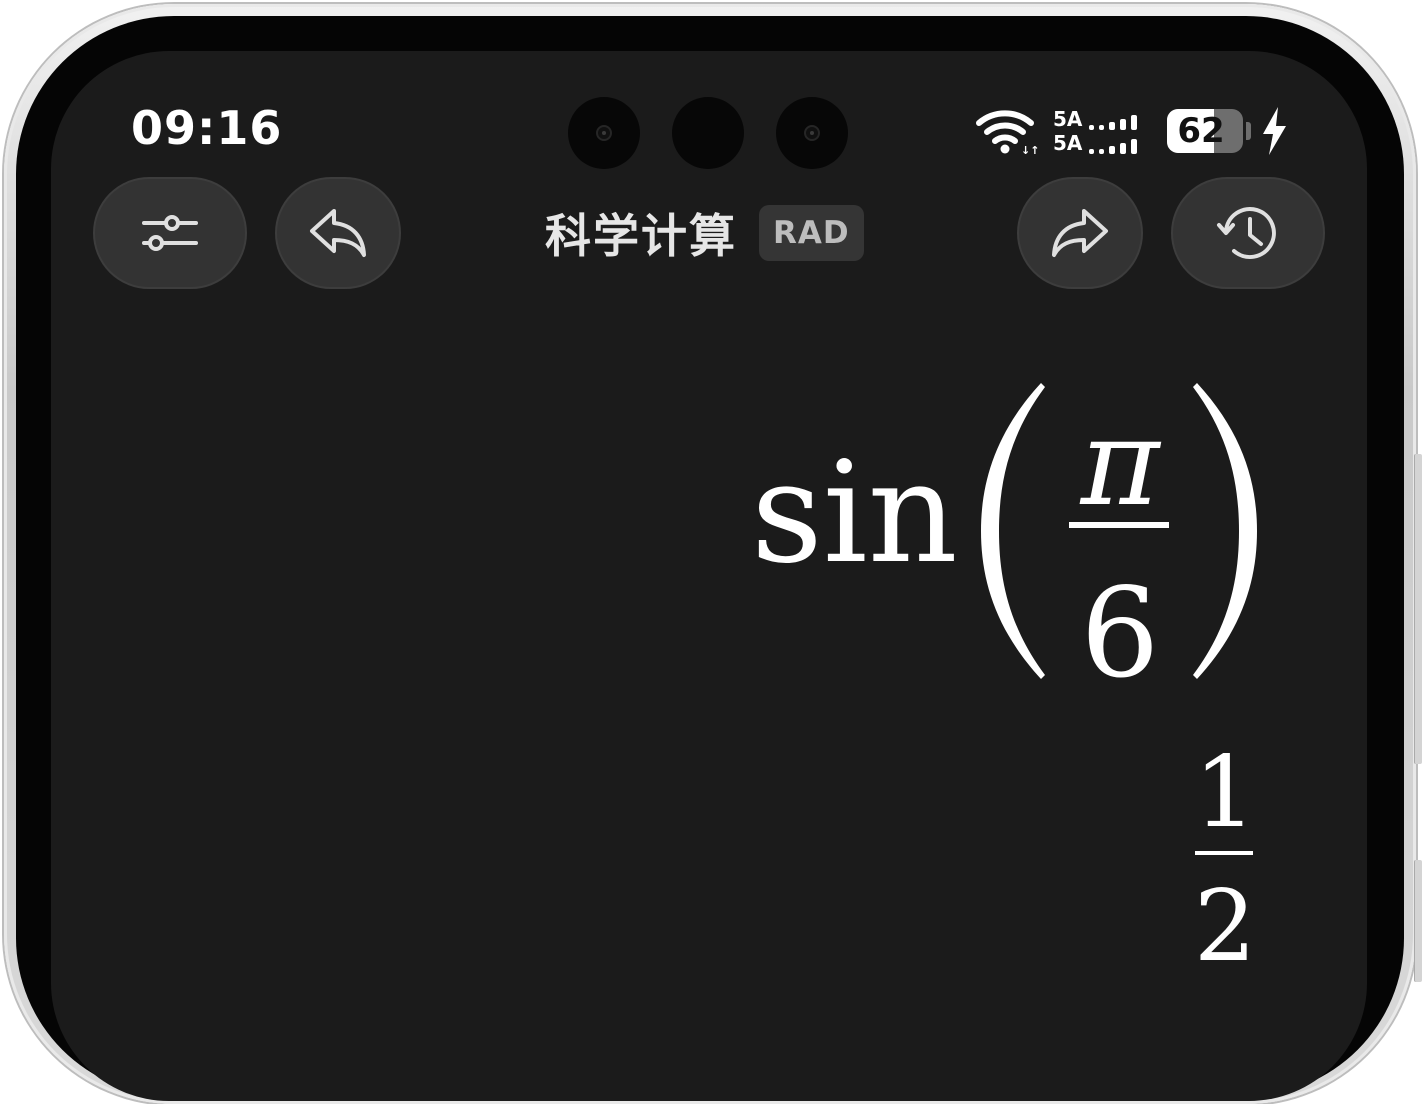 The width and height of the screenshot is (1424, 1104). I want to click on history-clock-icon, so click(1246, 233).